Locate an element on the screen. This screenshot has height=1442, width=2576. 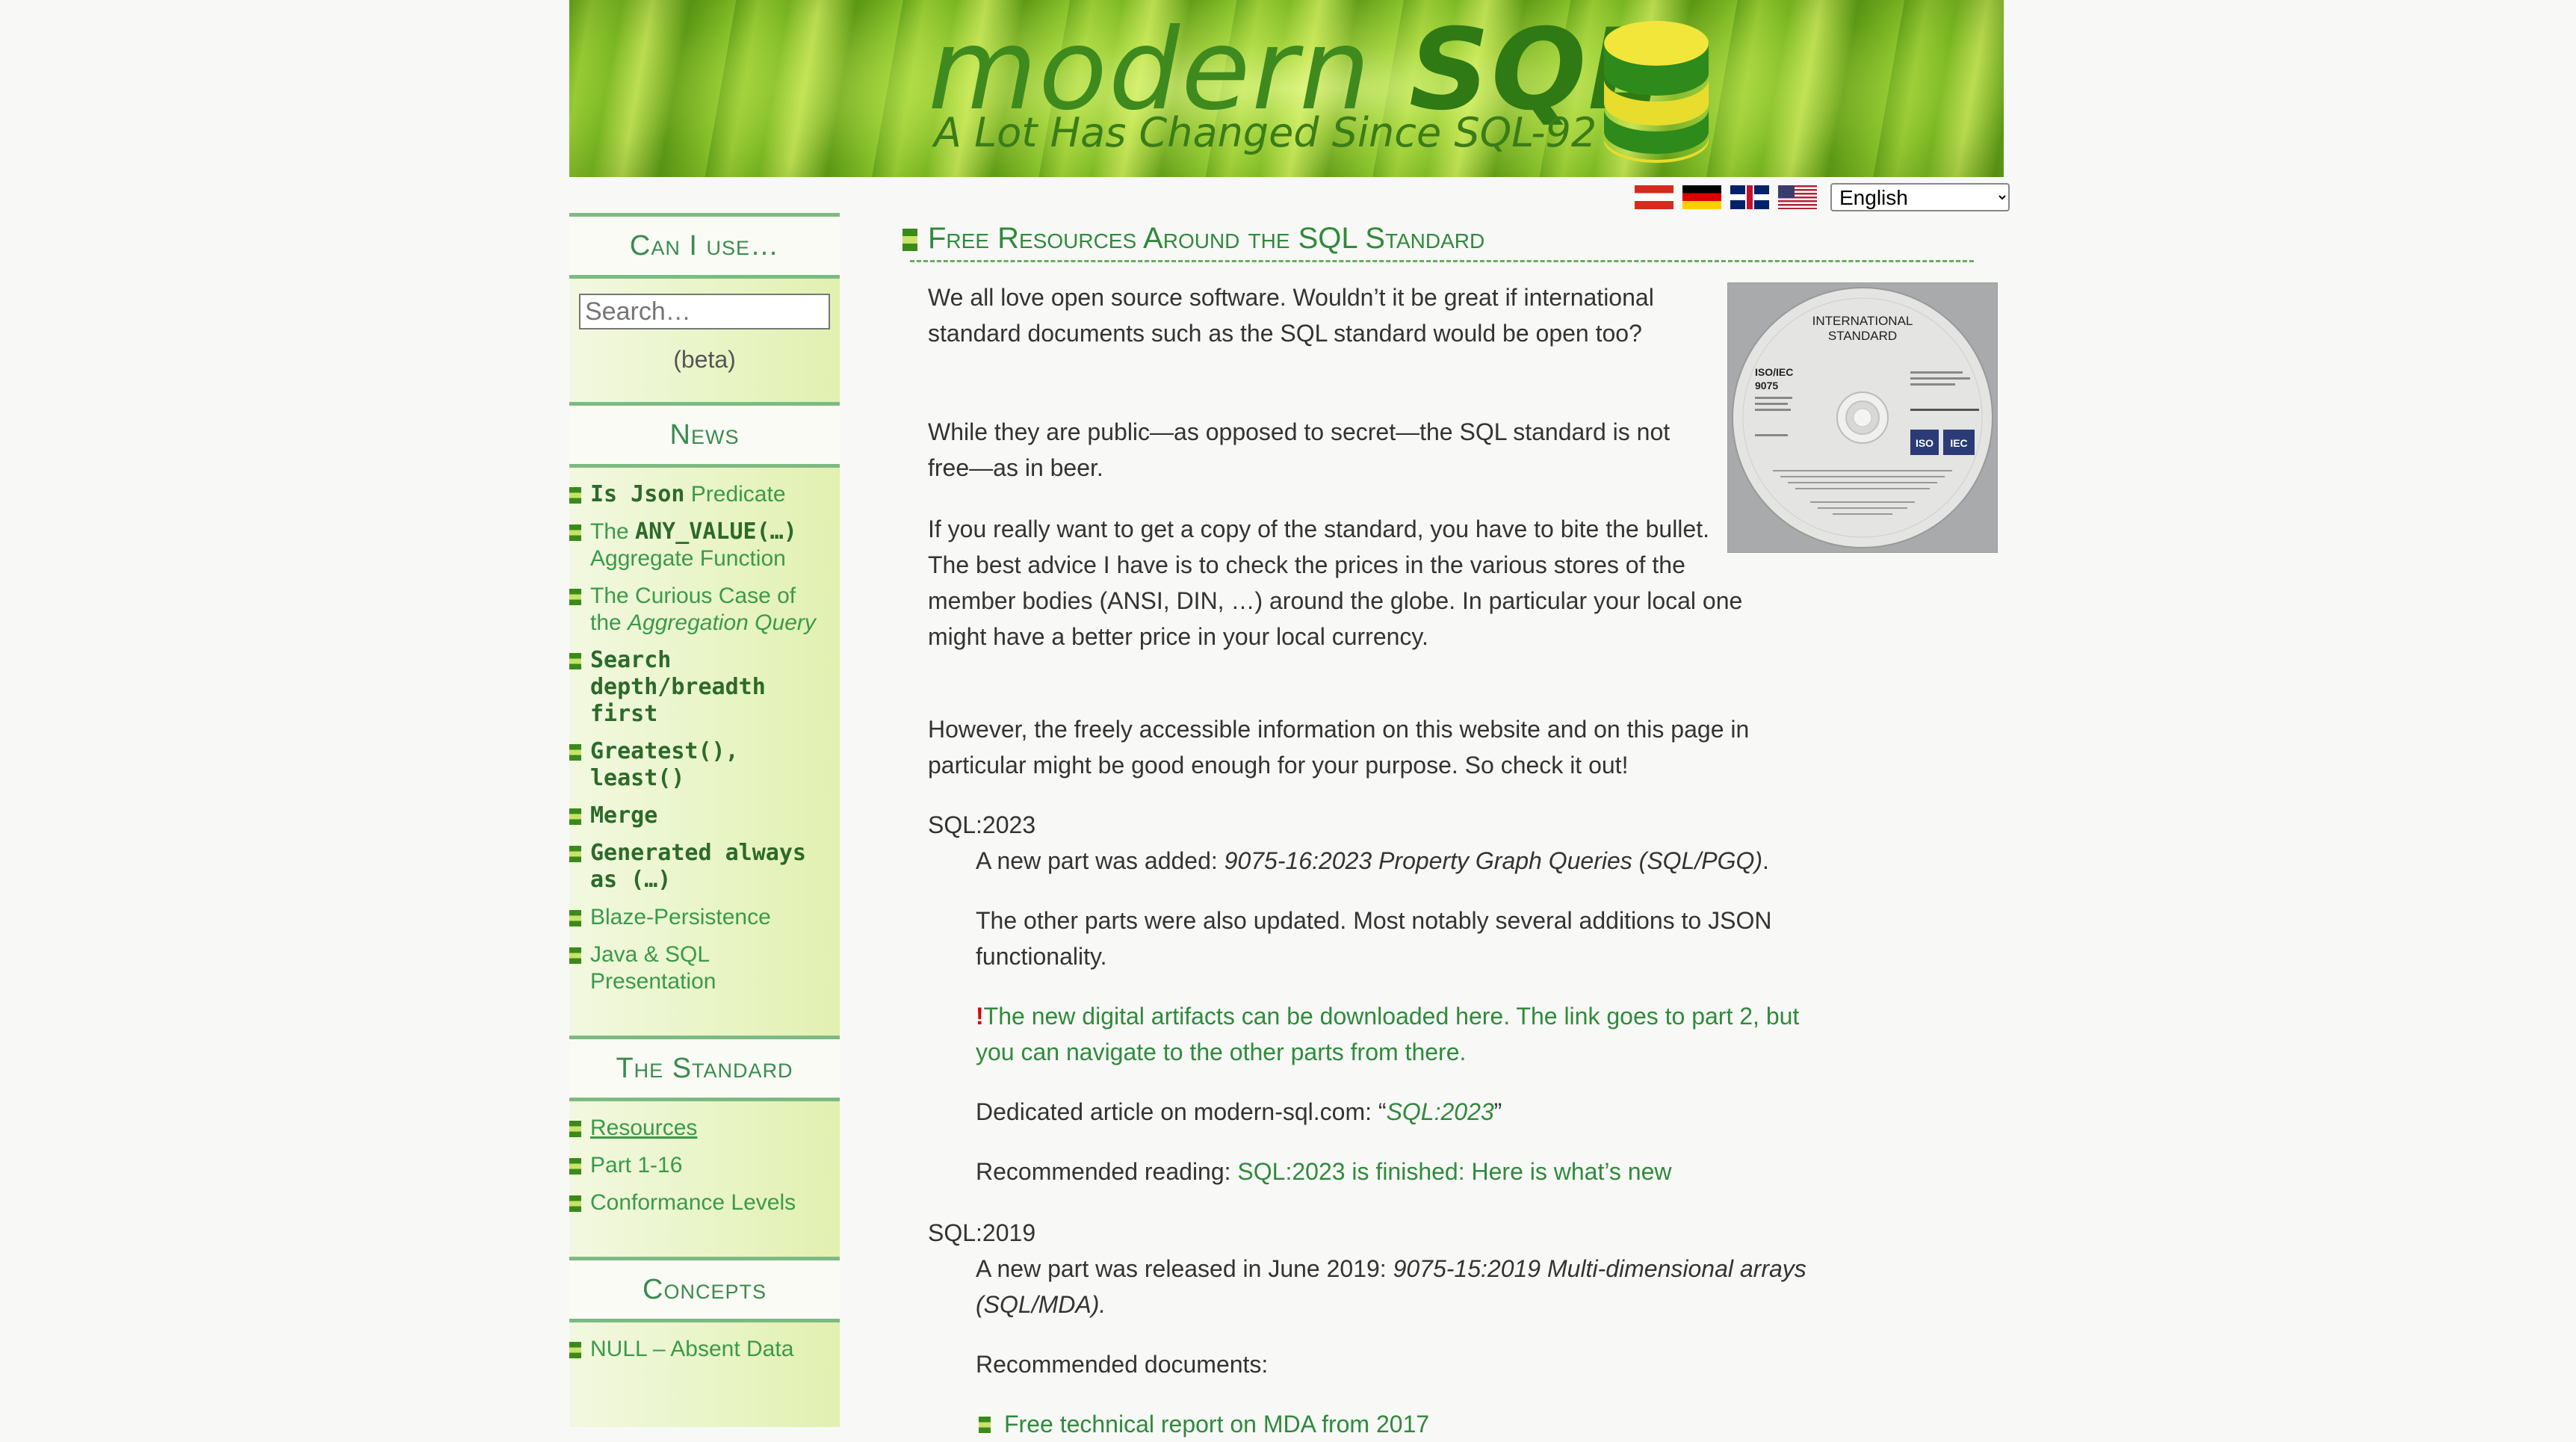
standard-item-label: Resources is located at coordinates (644, 1127).